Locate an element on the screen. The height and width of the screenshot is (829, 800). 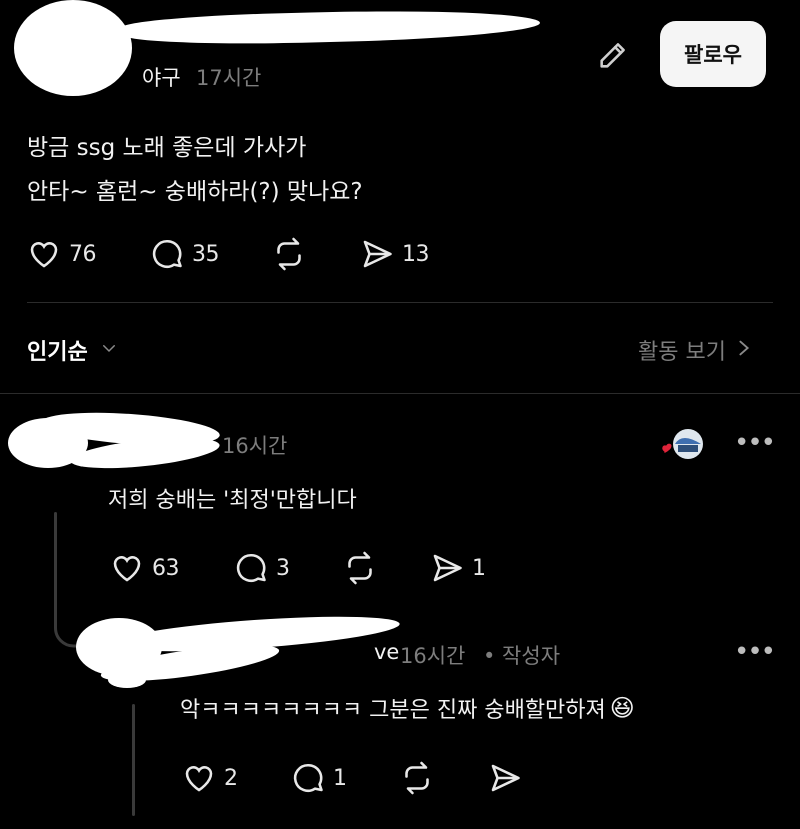
reply-time: 16시간 is located at coordinates (433, 656).